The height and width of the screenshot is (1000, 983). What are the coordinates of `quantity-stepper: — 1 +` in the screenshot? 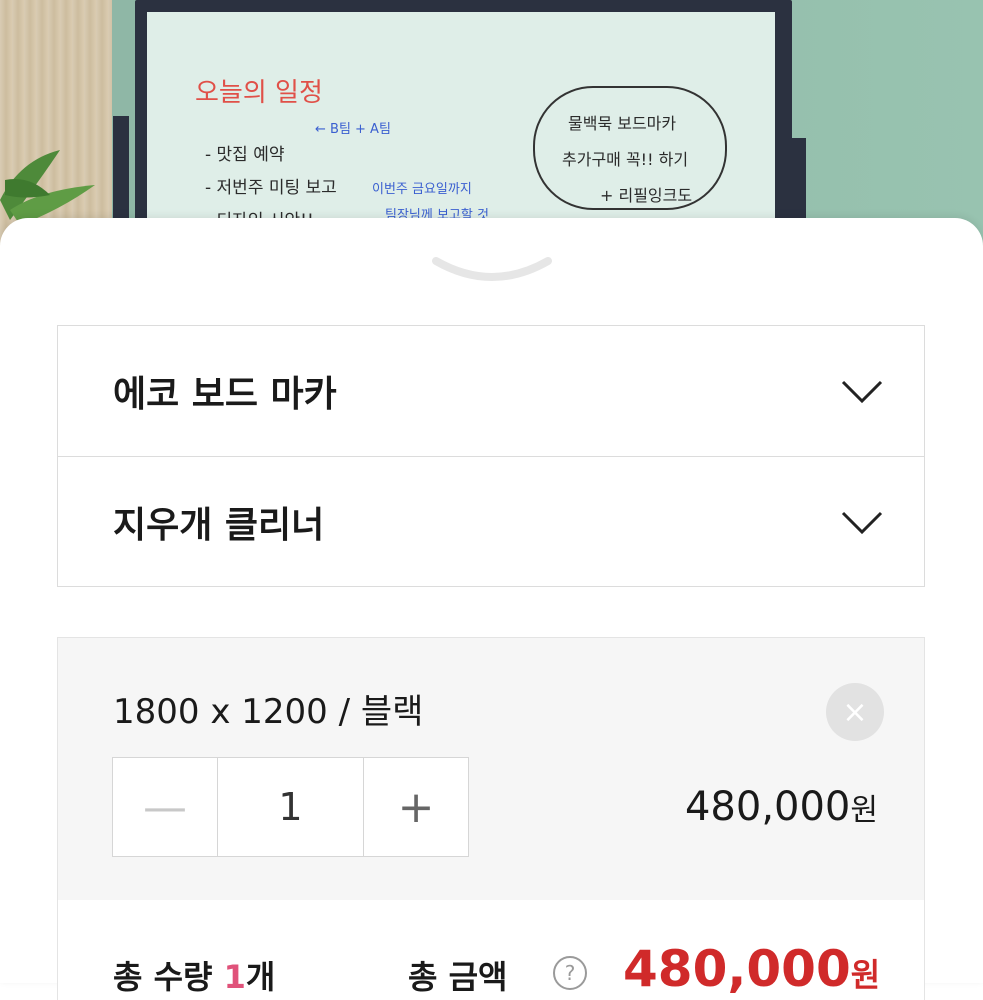 It's located at (290, 807).